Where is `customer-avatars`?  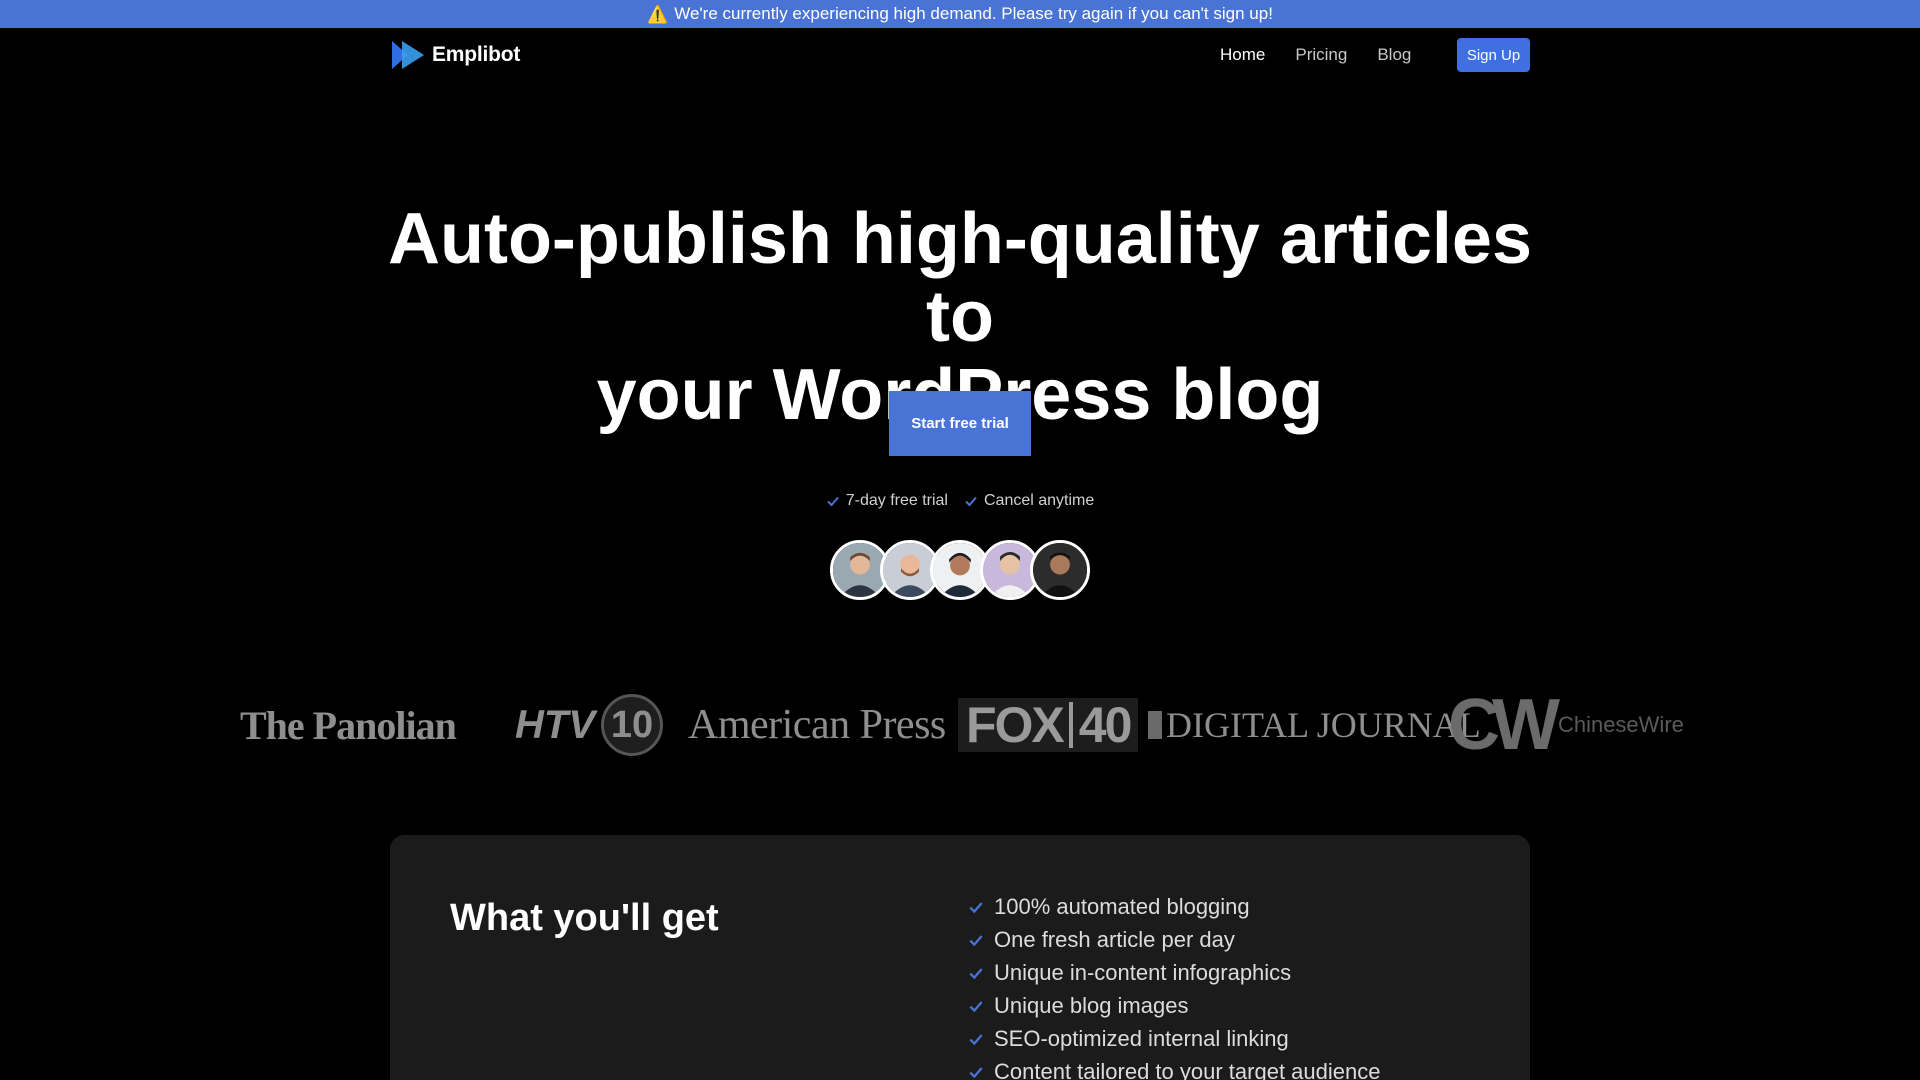
customer-avatars is located at coordinates (960, 570).